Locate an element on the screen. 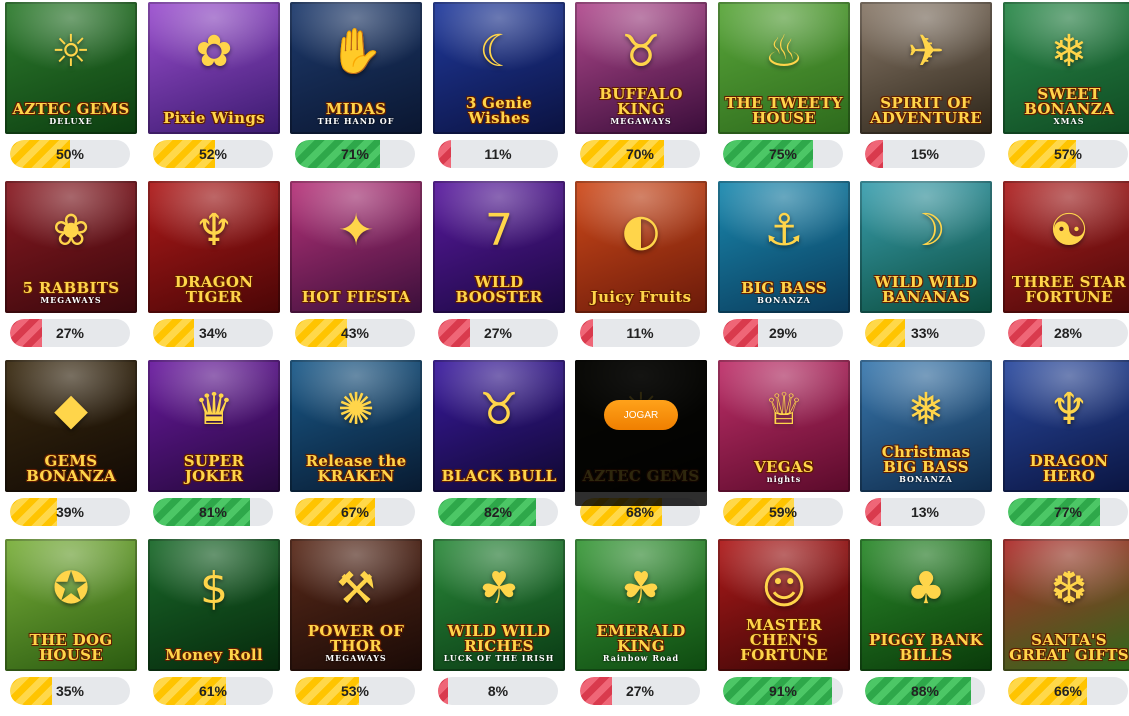 The height and width of the screenshot is (716, 1129). game-card: ❄ SWEET BONANZA XMAS 57% is located at coordinates (1066, 88).